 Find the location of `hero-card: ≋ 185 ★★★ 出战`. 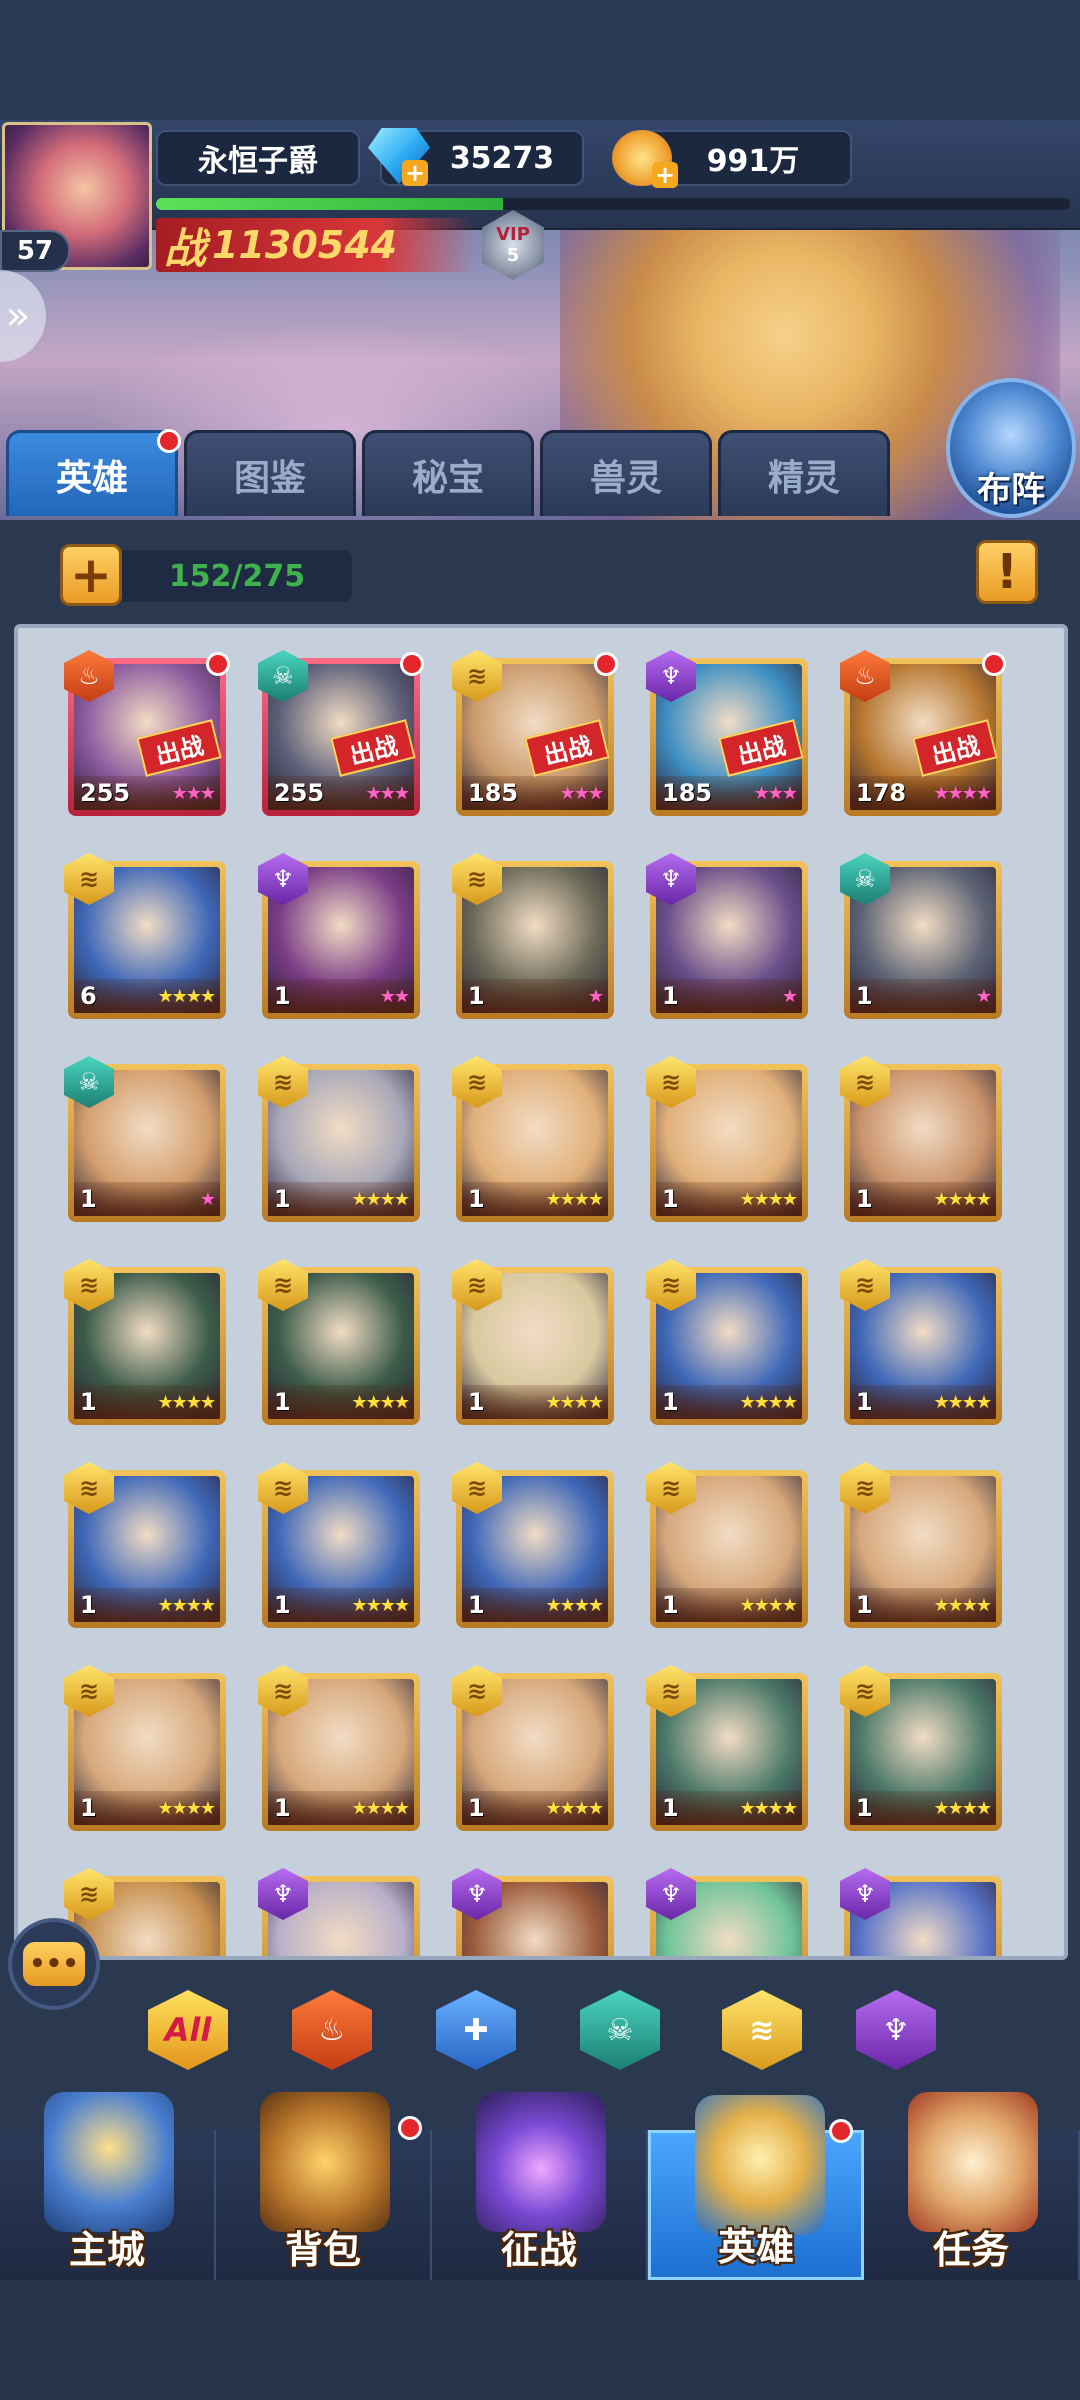

hero-card: ≋ 185 ★★★ 出战 is located at coordinates (535, 733).